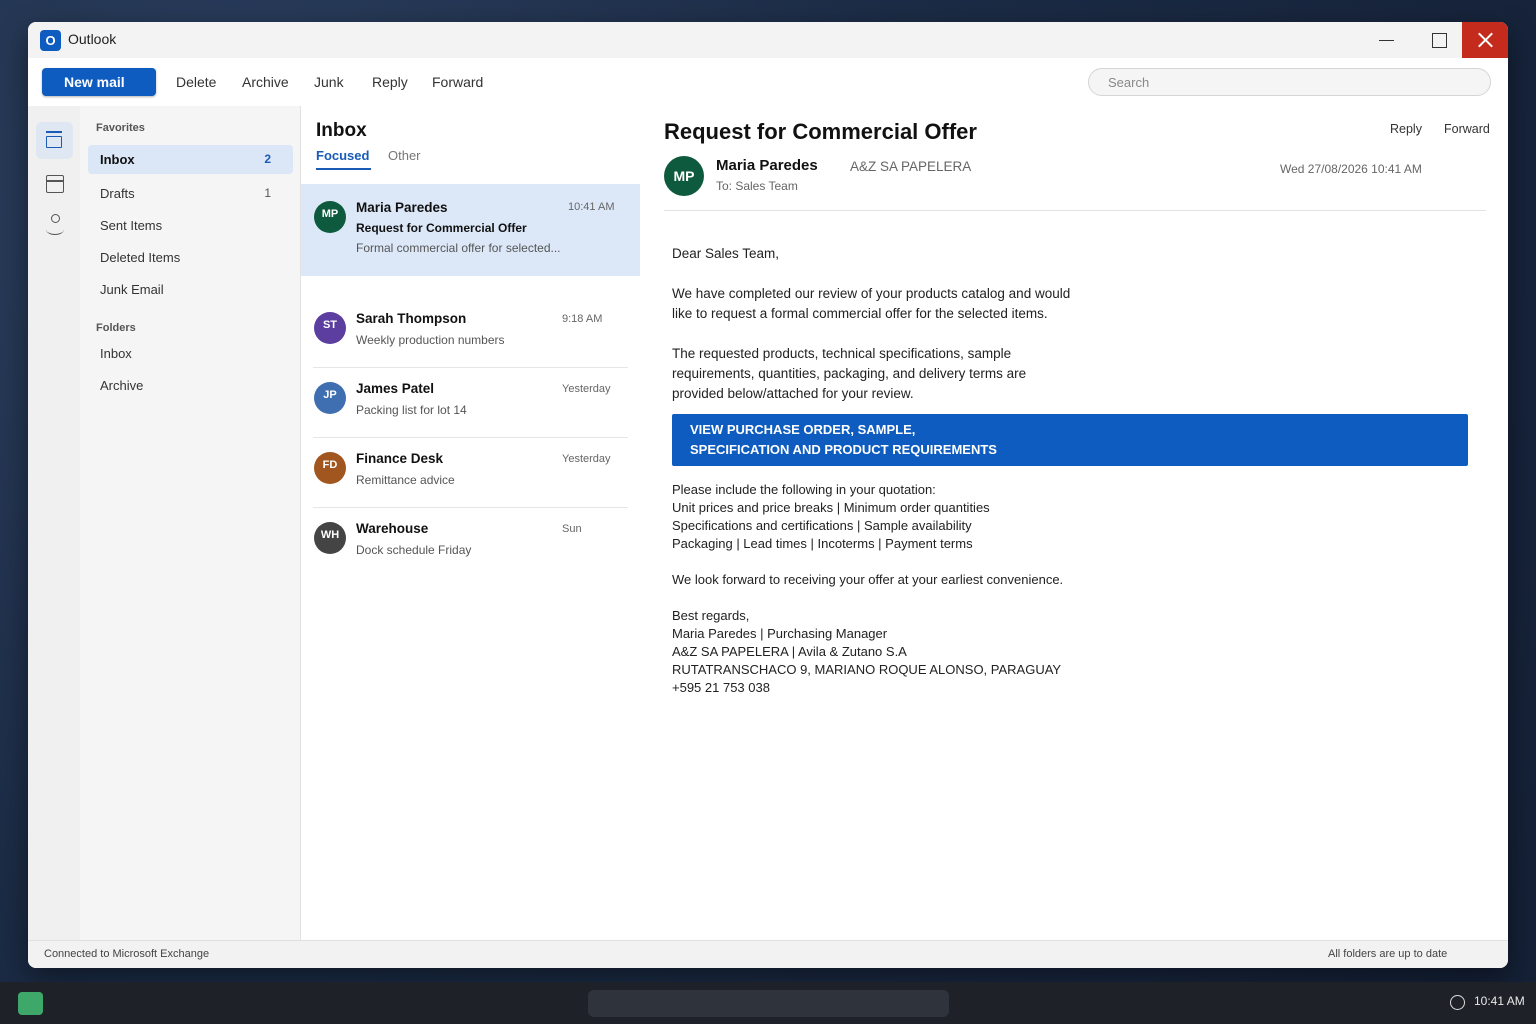  I want to click on message-sender: Warehouse, so click(392, 528).